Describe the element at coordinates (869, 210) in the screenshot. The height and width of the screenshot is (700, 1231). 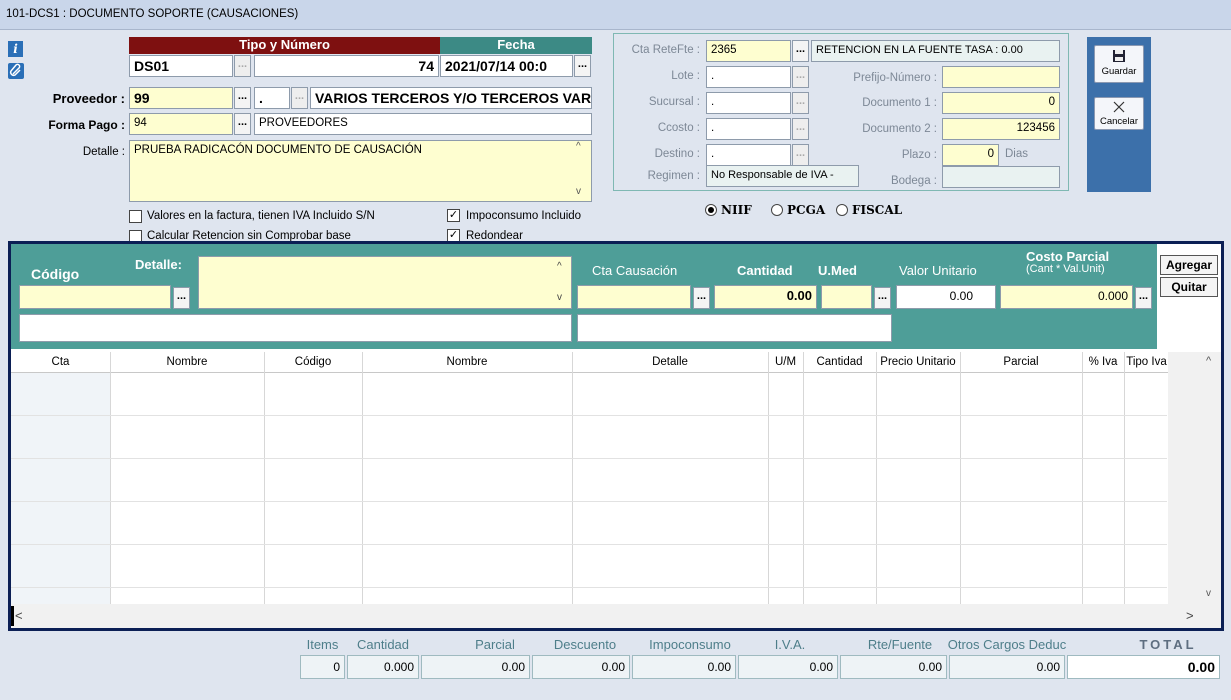
I see `radio-fiscal: FISCAL` at that location.